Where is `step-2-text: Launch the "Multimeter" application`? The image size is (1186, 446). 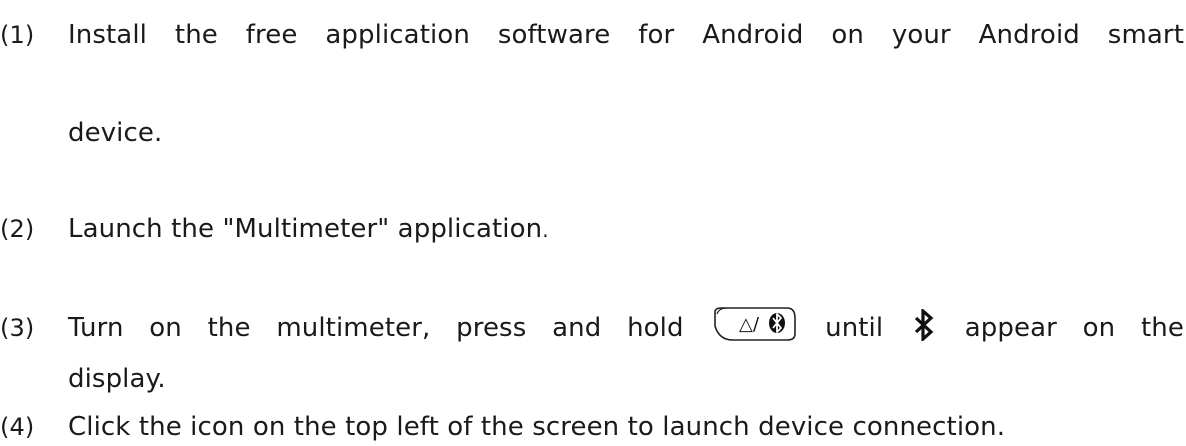
step-2-text: Launch the "Multimeter" application is located at coordinates (305, 229).